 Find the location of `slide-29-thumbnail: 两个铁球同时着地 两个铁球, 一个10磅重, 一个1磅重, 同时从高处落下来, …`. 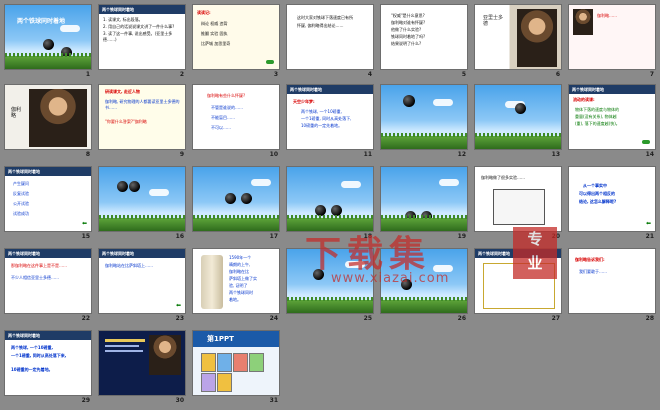

slide-29-thumbnail: 两个铁球同时着地 两个铁球, 一个10磅重, 一个1磅重, 同时从高处落下来, … is located at coordinates (48, 363).